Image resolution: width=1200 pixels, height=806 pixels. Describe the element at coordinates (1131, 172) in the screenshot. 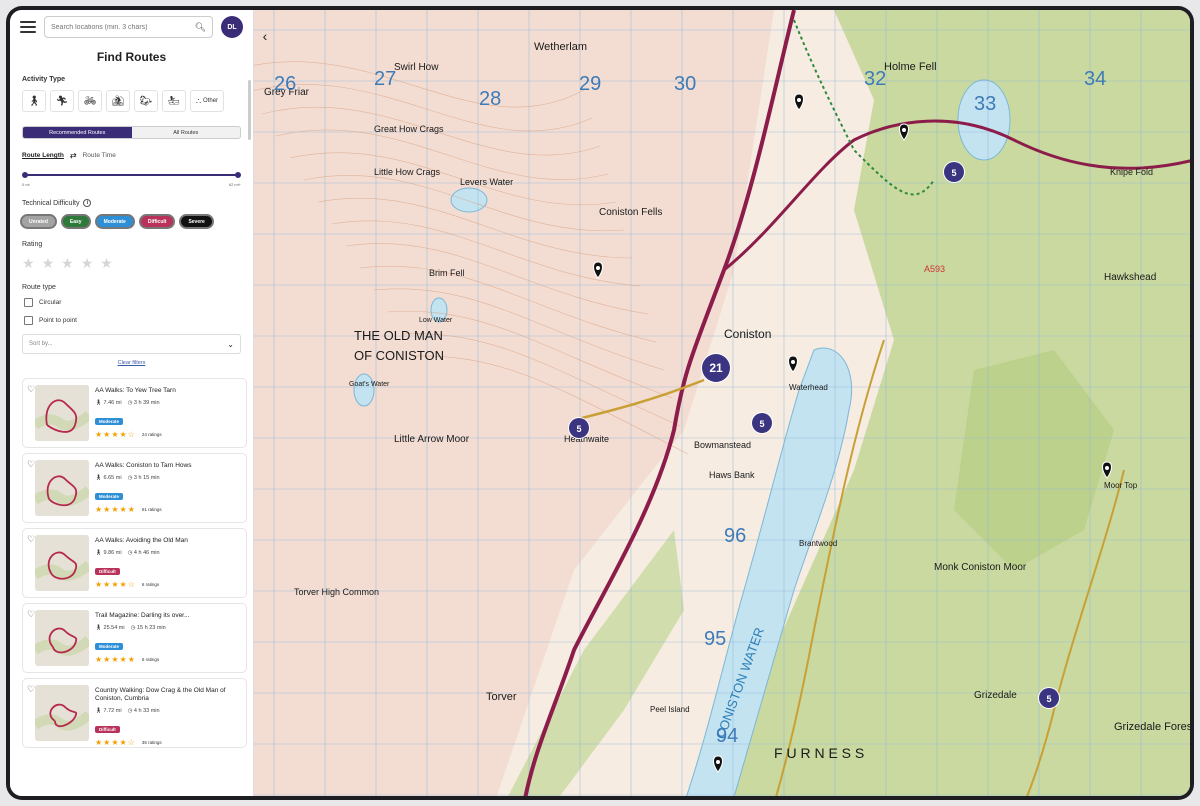

I see `map-place-label: Knipe Fold` at that location.